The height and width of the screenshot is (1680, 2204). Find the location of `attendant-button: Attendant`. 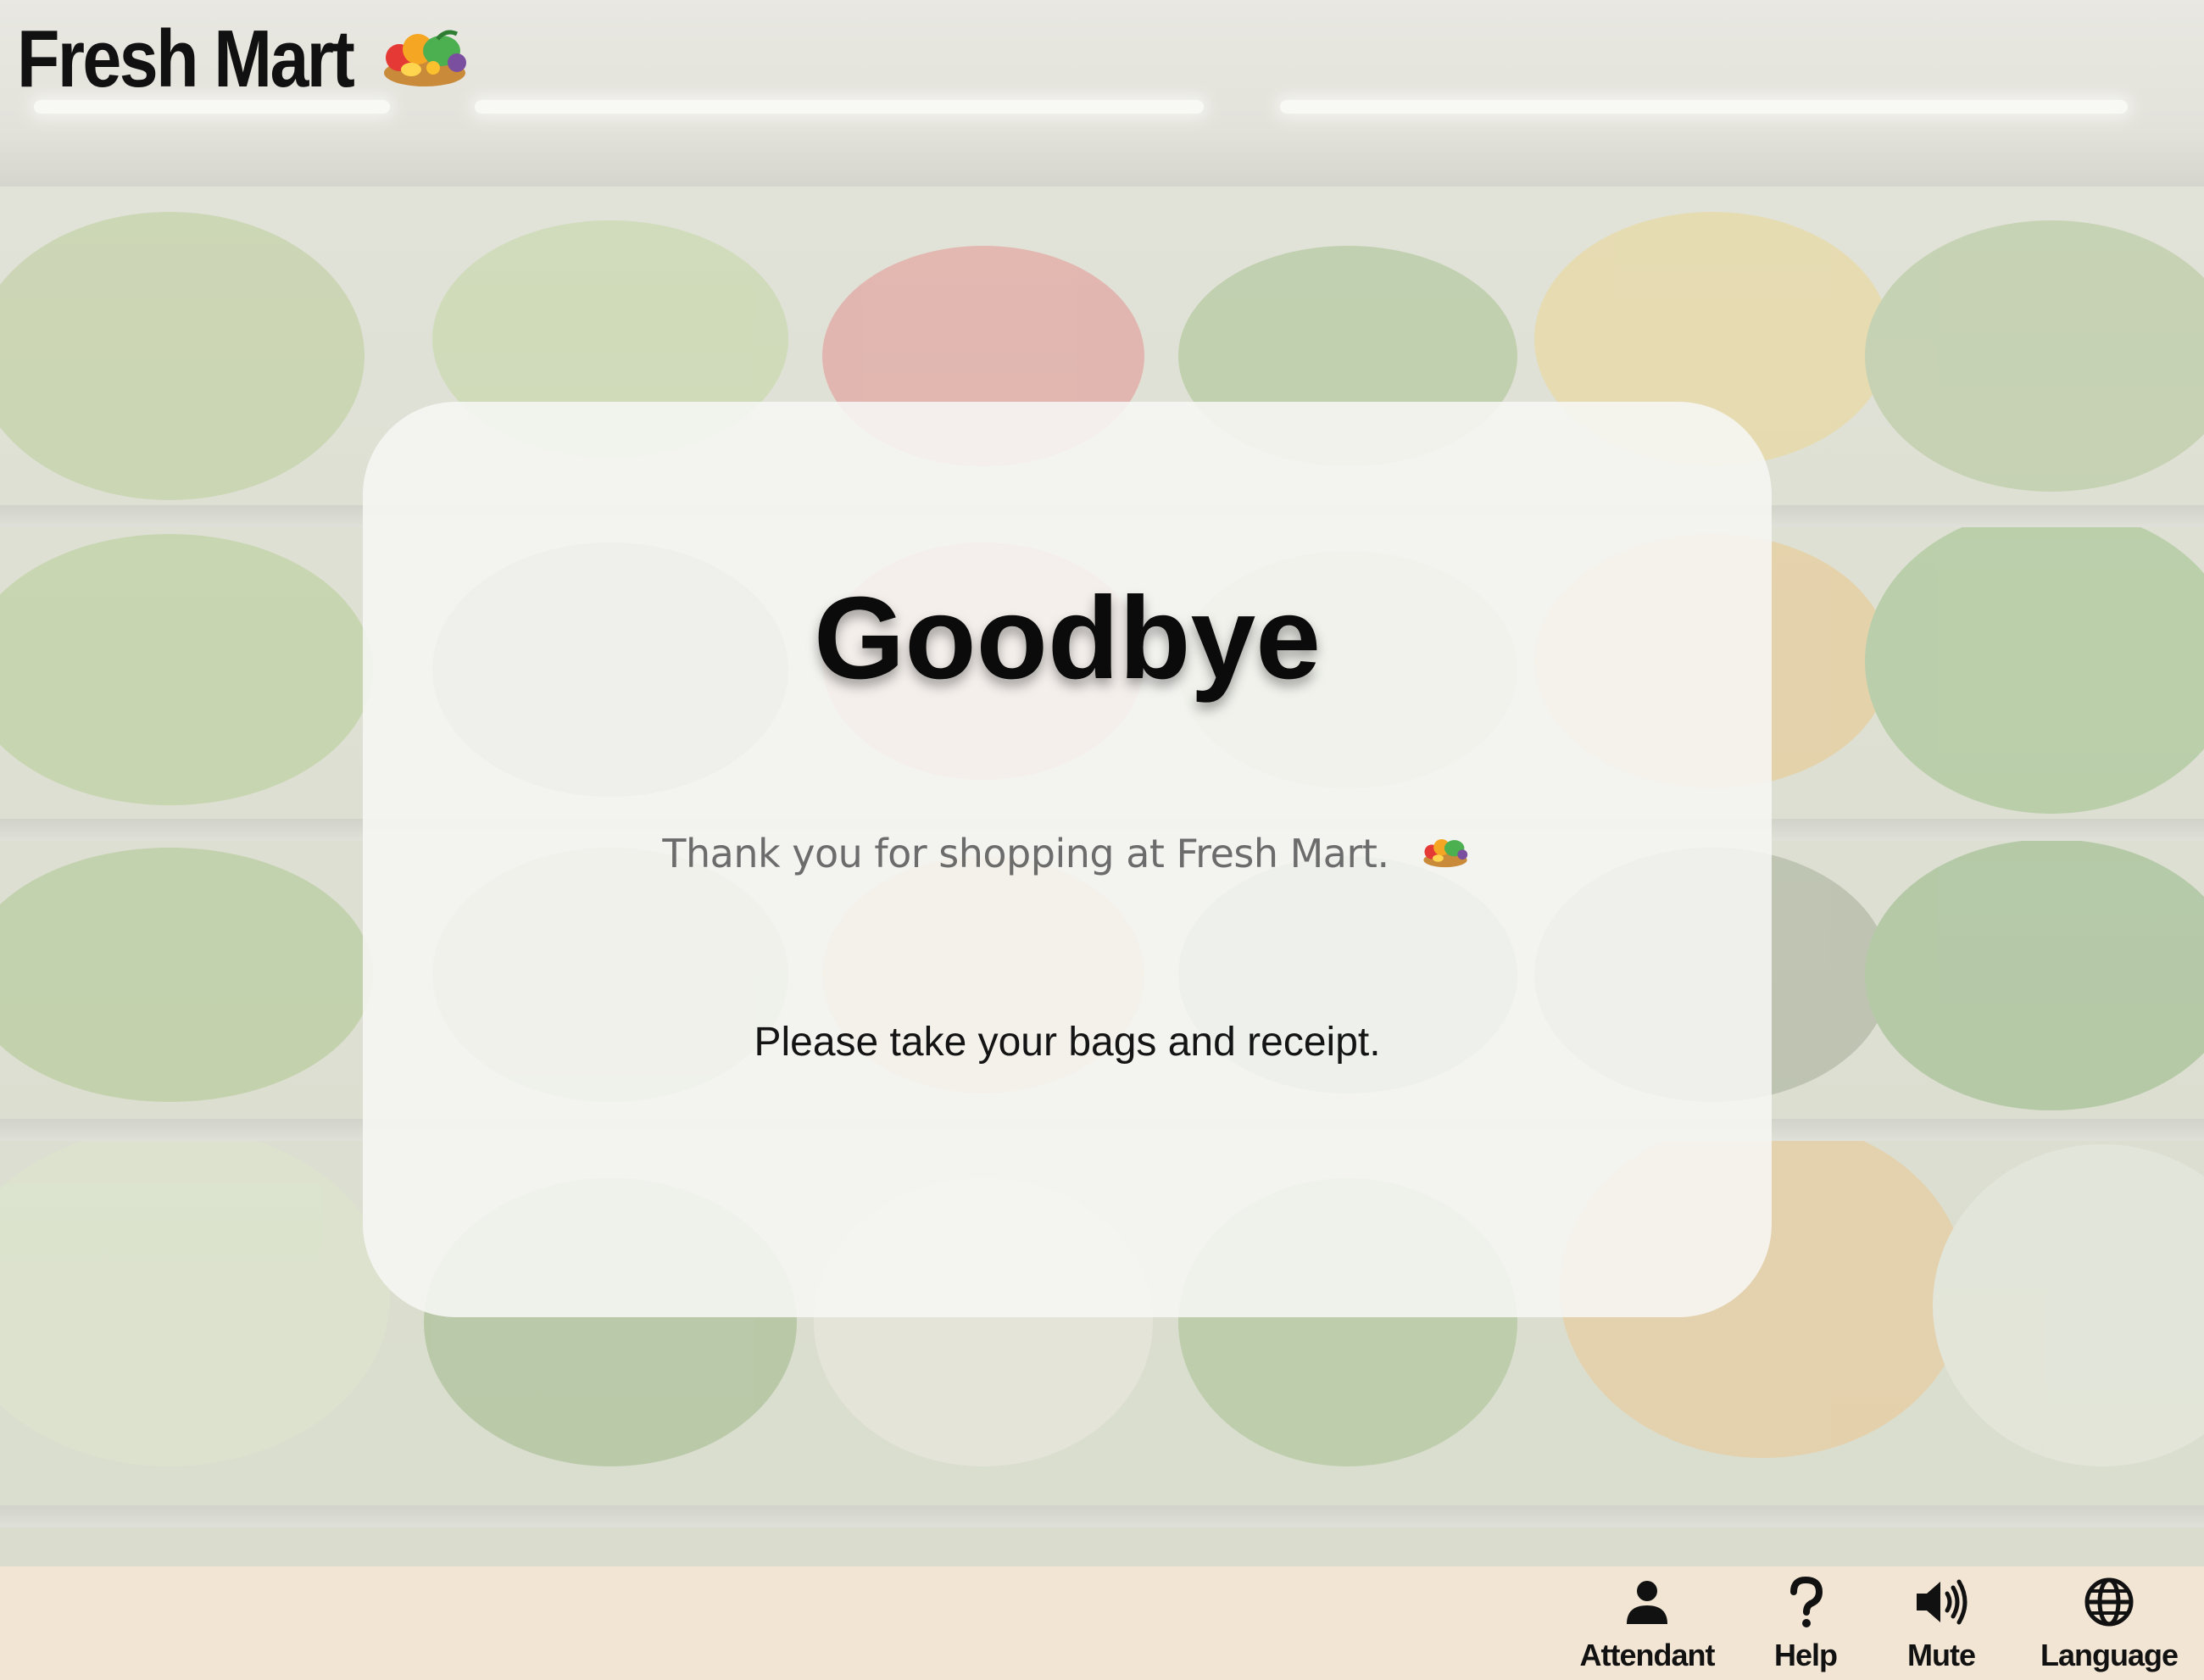

attendant-button: Attendant is located at coordinates (1647, 1623).